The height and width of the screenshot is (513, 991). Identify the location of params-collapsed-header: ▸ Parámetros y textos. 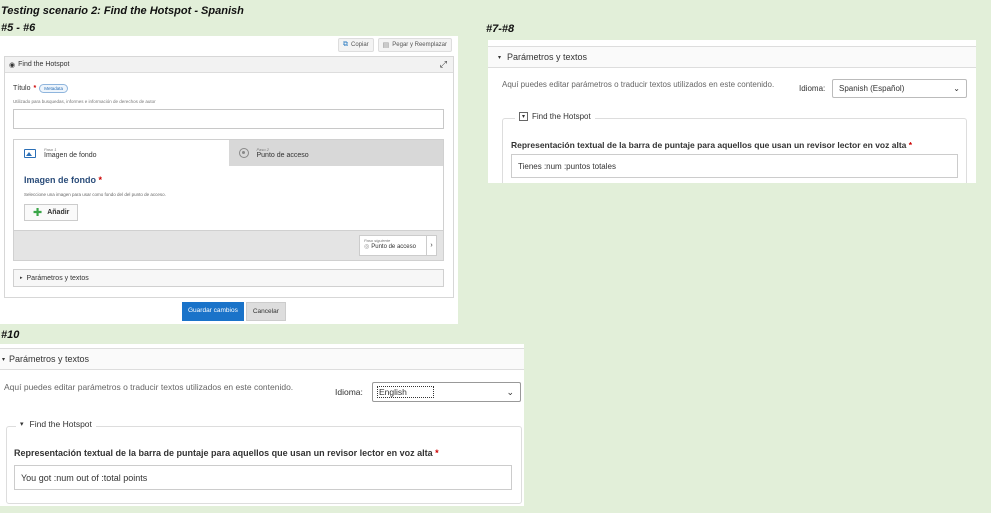
(228, 278).